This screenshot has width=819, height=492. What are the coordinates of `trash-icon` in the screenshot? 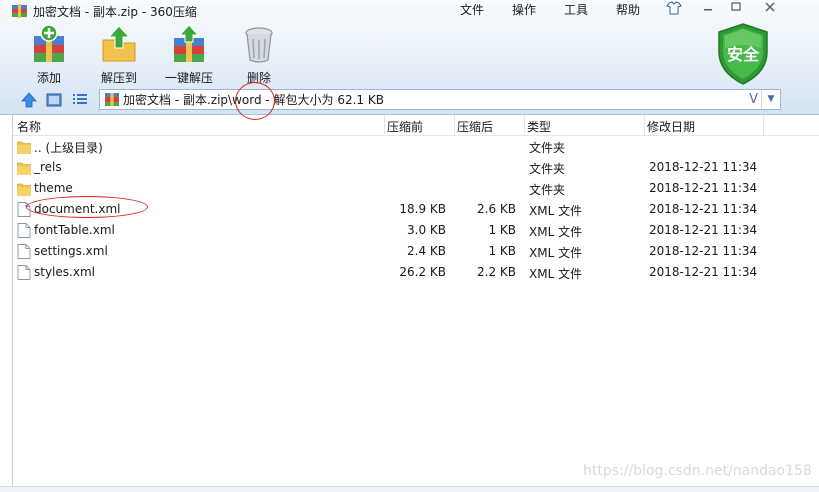 It's located at (259, 44).